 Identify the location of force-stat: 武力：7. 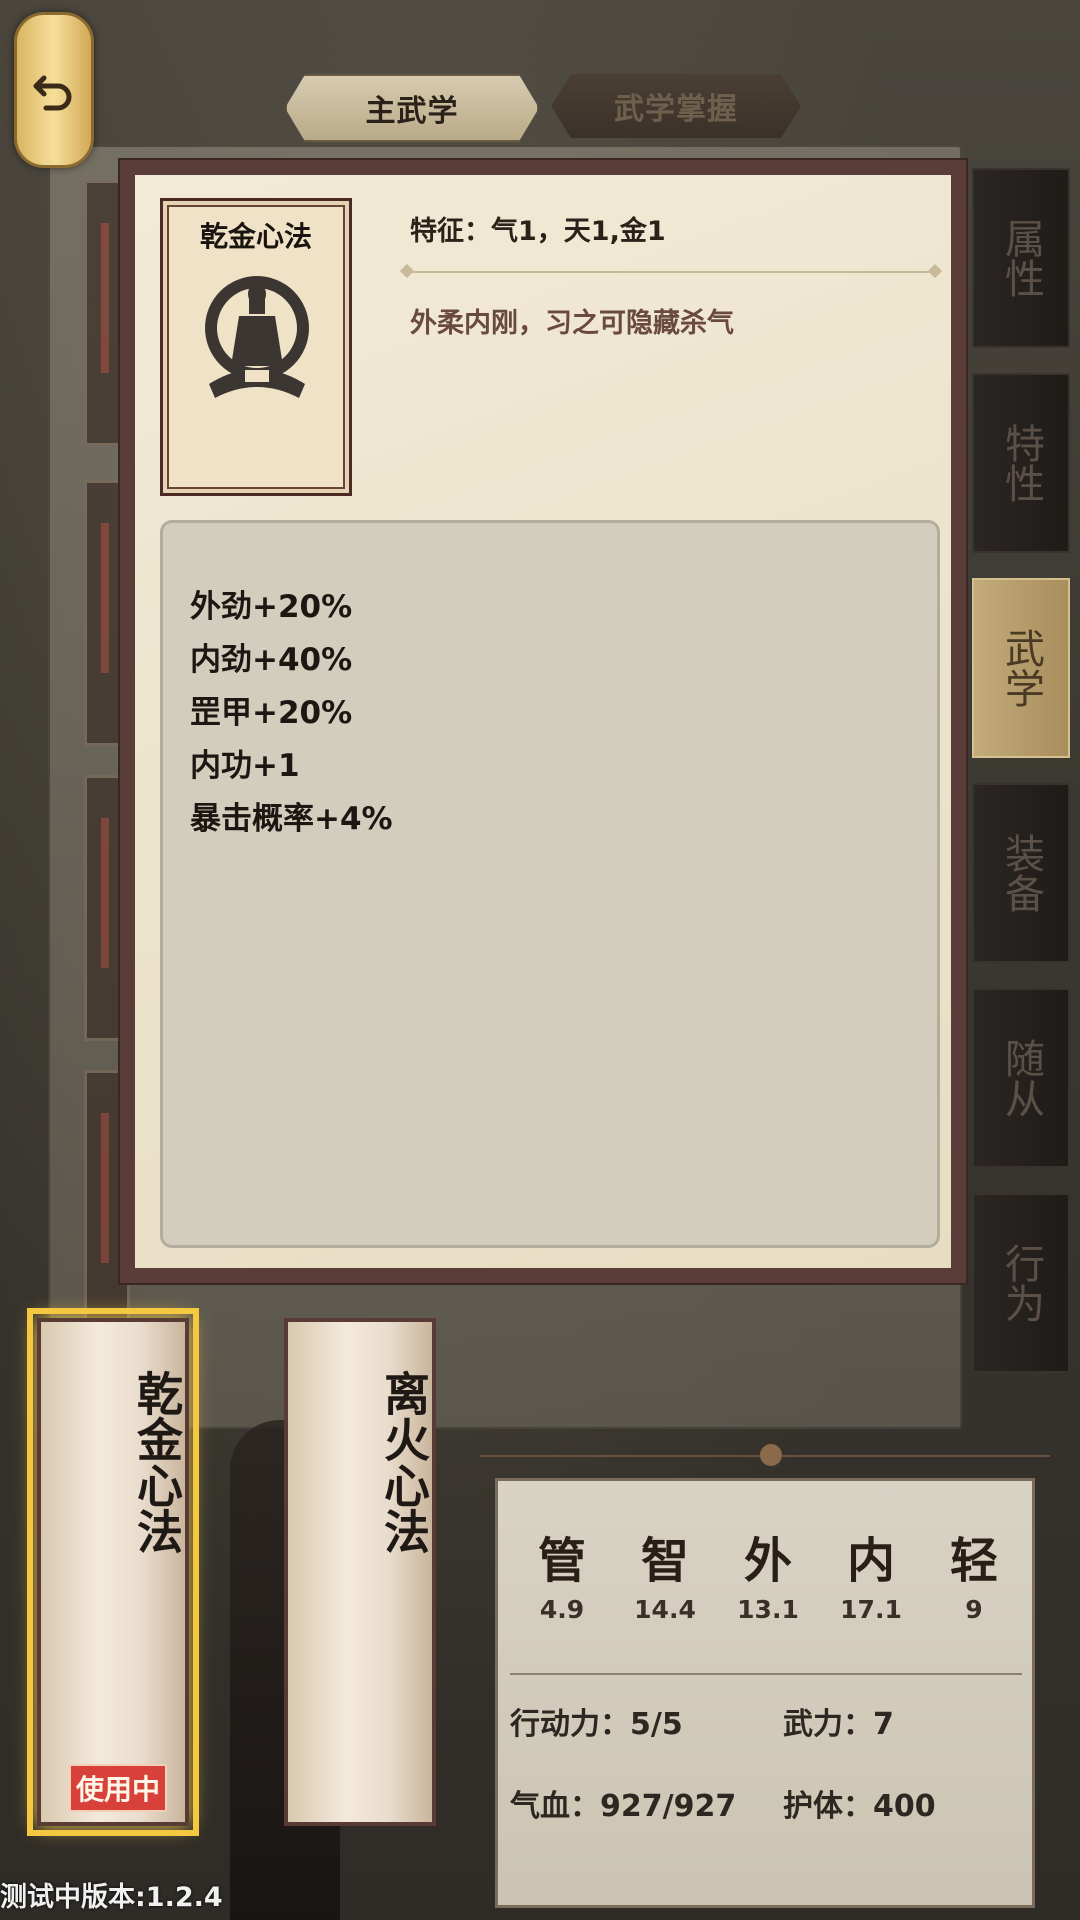
(838, 1724).